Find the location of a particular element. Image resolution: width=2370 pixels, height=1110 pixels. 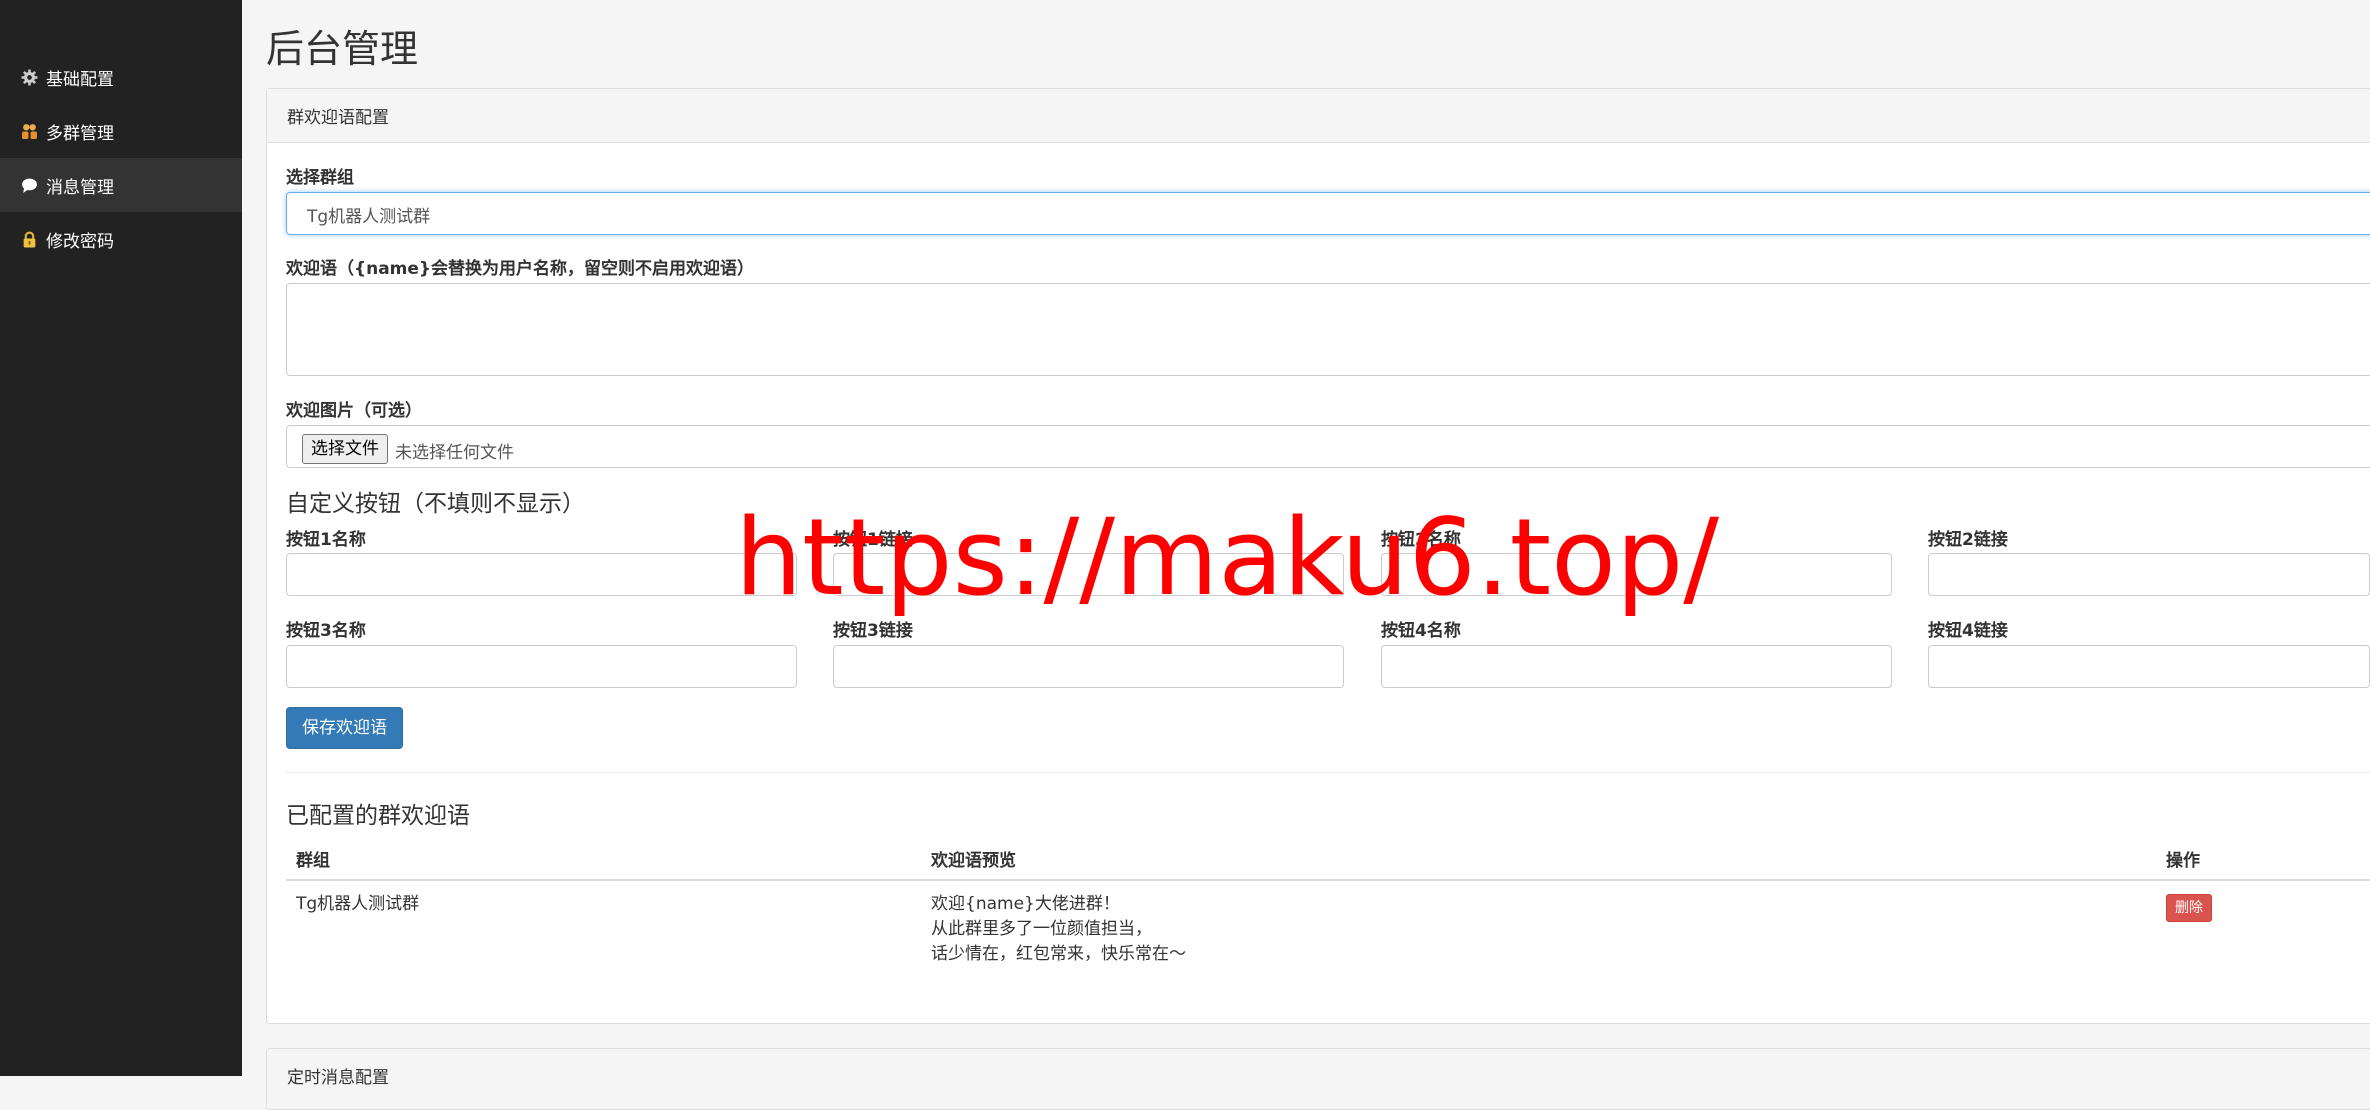

sidebar-item-message-management: 消息管理 is located at coordinates (121, 185).